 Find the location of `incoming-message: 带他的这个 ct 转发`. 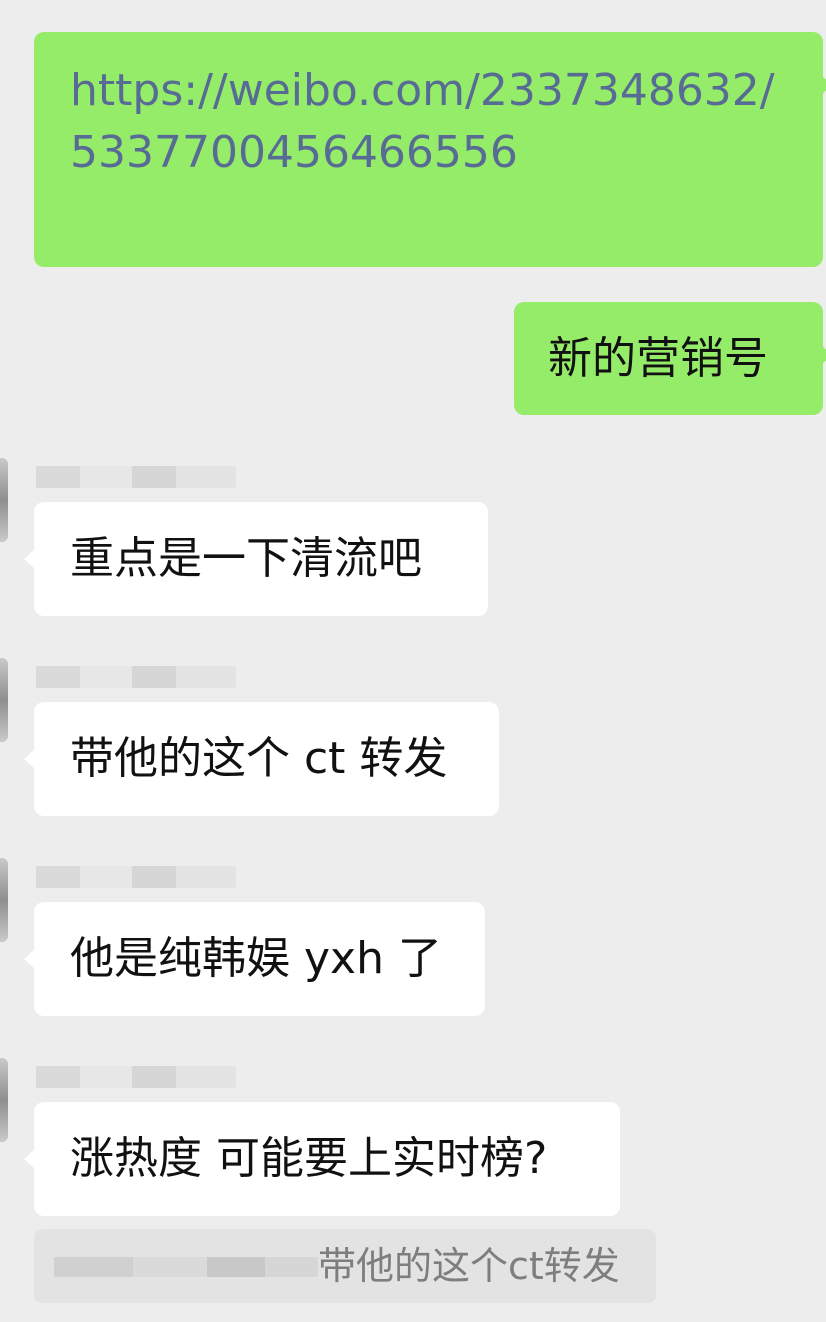

incoming-message: 带他的这个 ct 转发 is located at coordinates (261, 759).